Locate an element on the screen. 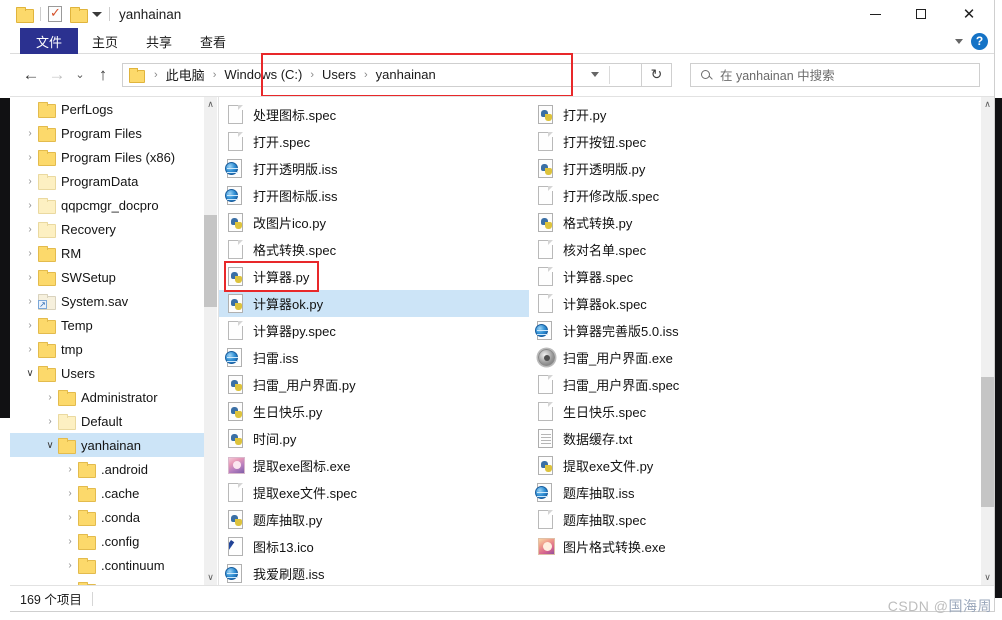  breadcrumb-item-users: Users is located at coordinates (339, 74).